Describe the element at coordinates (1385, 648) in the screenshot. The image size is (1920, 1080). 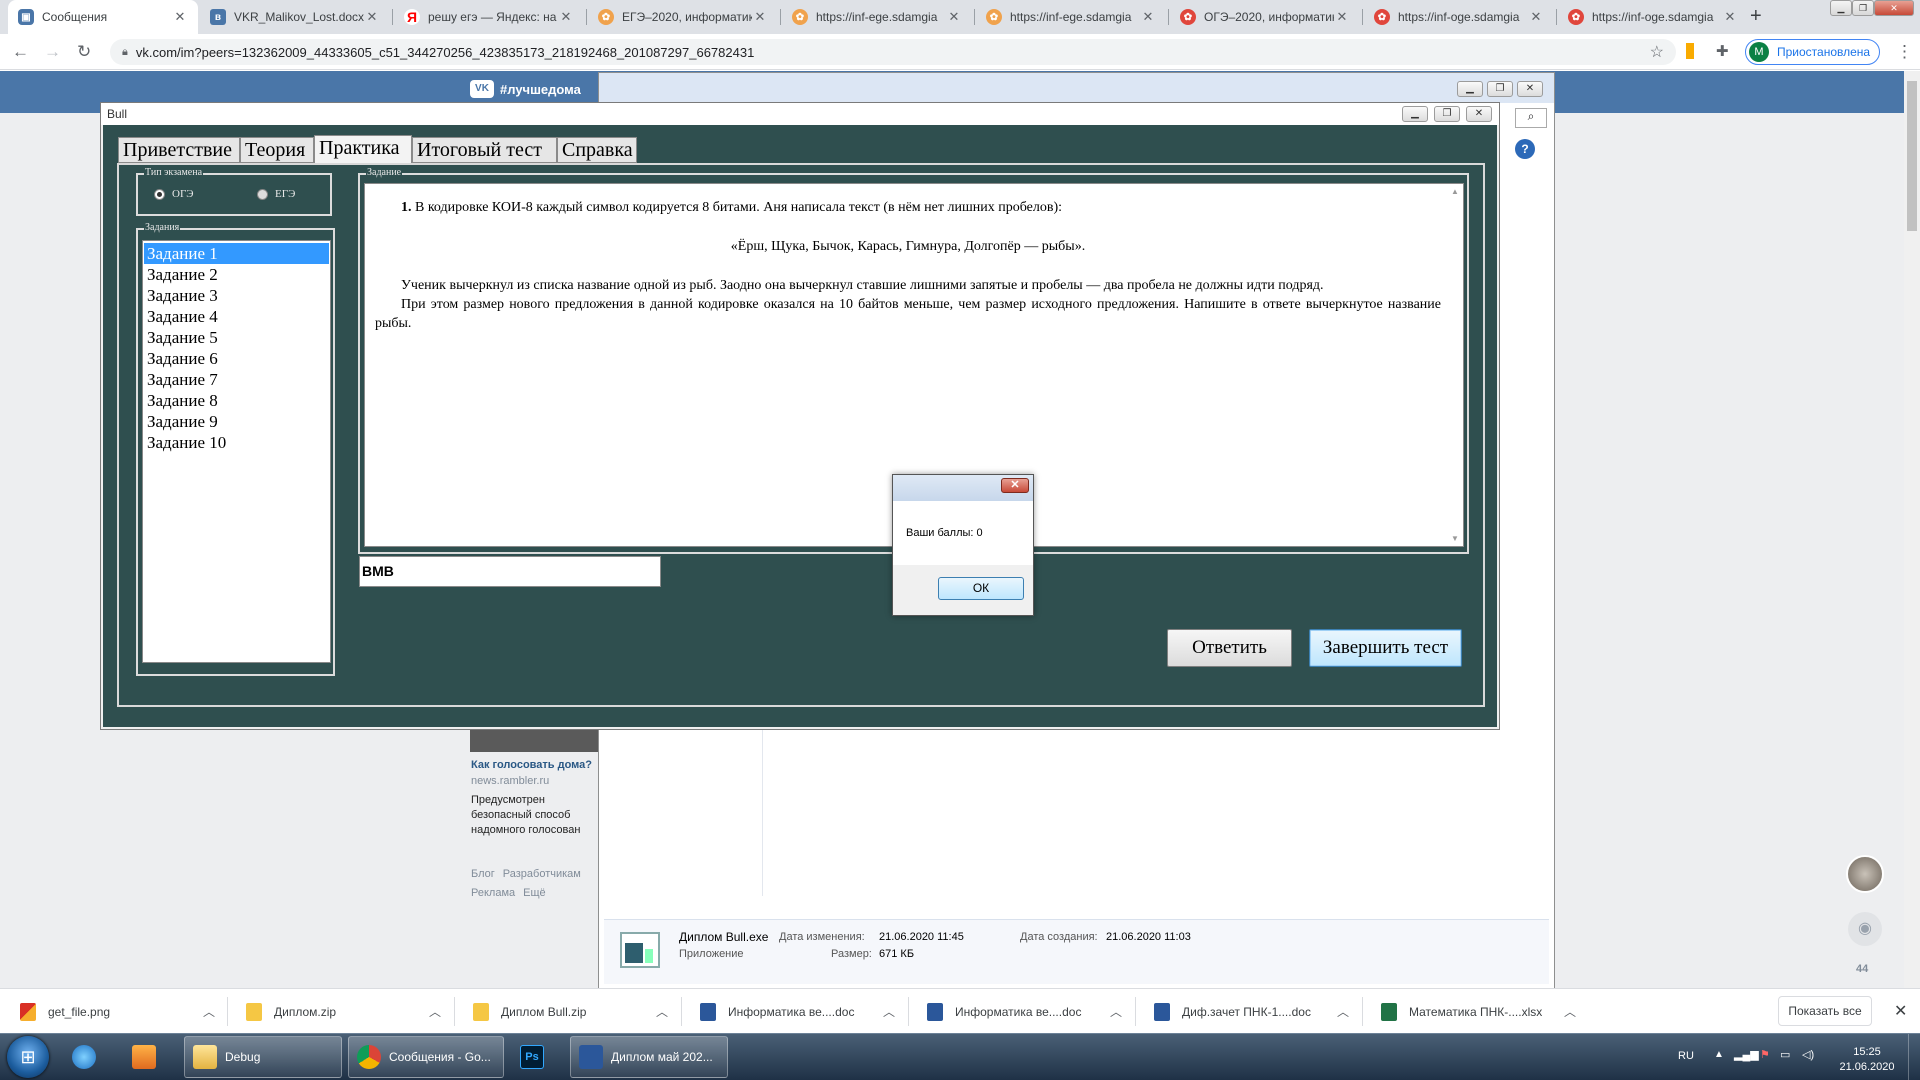
I see `finish-test-button: Завершить тест` at that location.